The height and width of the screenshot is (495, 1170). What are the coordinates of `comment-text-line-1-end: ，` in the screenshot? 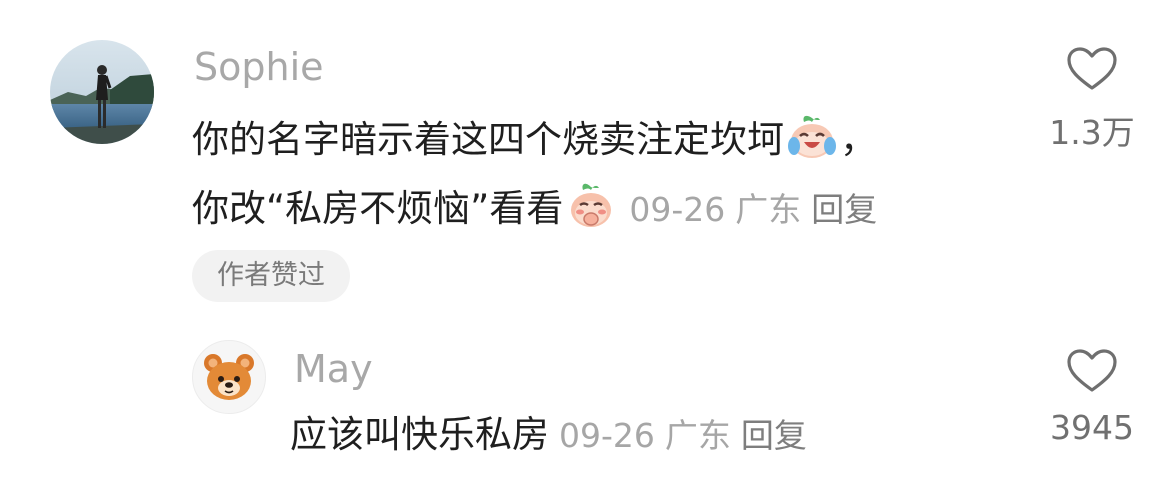 It's located at (858, 139).